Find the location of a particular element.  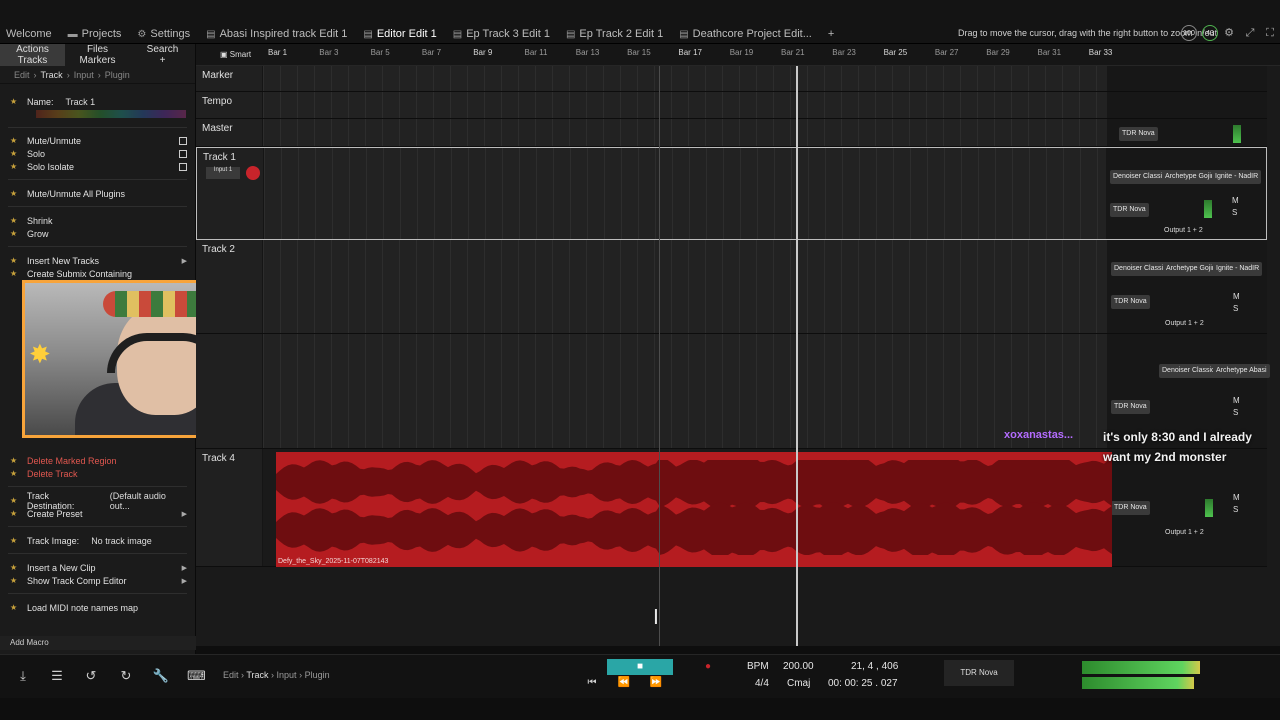

track-header: Track 2 is located at coordinates (229, 286).